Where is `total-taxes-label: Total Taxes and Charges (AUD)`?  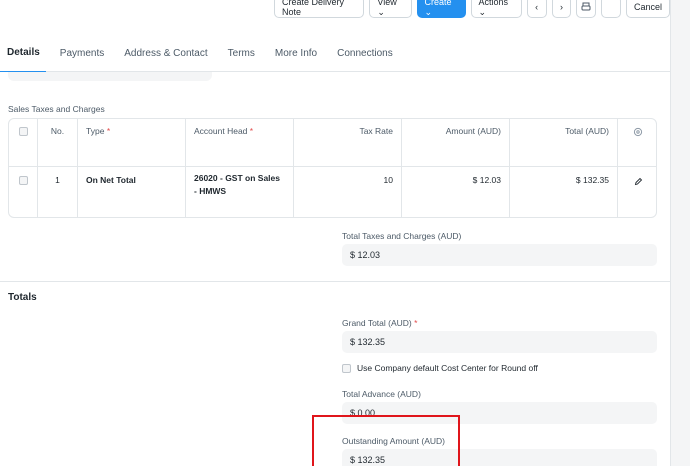
total-taxes-label: Total Taxes and Charges (AUD) is located at coordinates (402, 236).